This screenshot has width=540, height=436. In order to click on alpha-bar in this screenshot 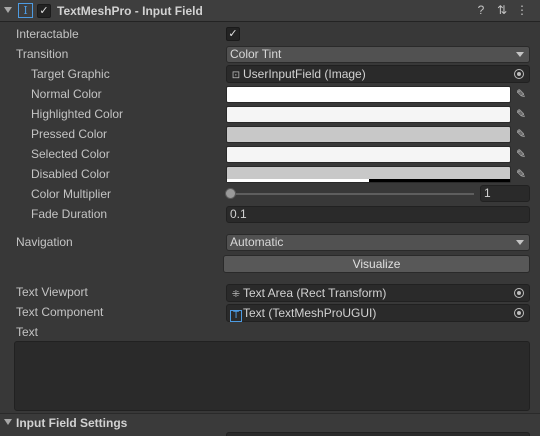, I will do `click(298, 180)`.